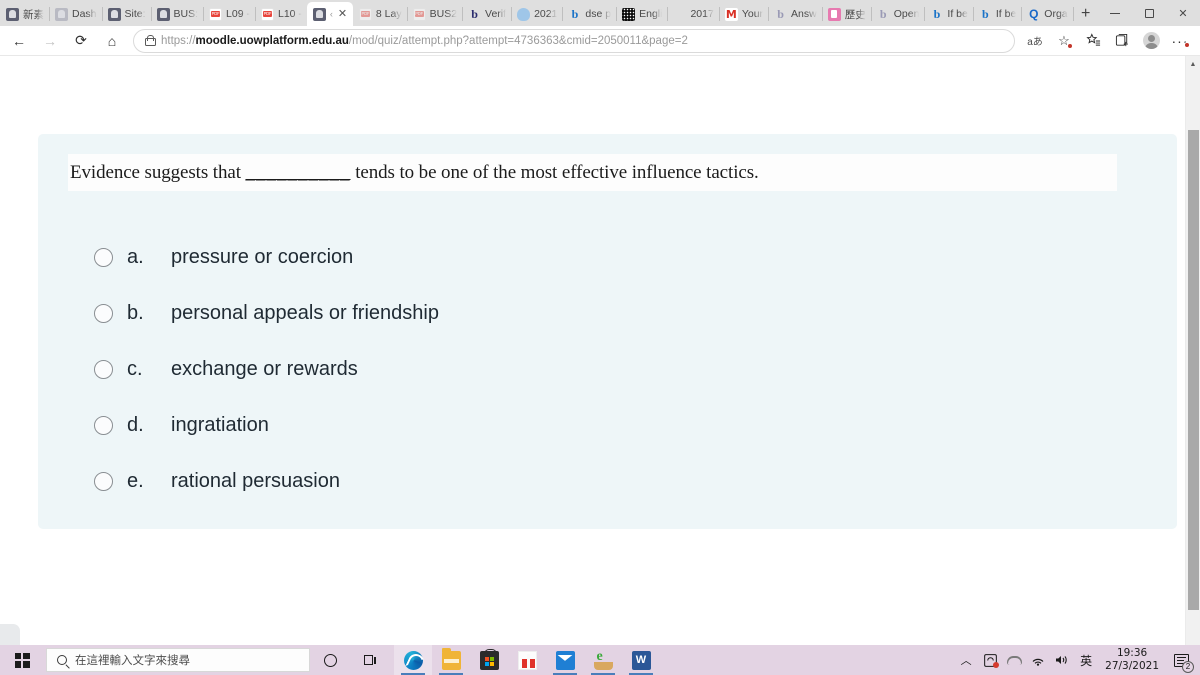 This screenshot has height=675, width=1200. Describe the element at coordinates (795, 14) in the screenshot. I see `browser-tab: b Answ` at that location.